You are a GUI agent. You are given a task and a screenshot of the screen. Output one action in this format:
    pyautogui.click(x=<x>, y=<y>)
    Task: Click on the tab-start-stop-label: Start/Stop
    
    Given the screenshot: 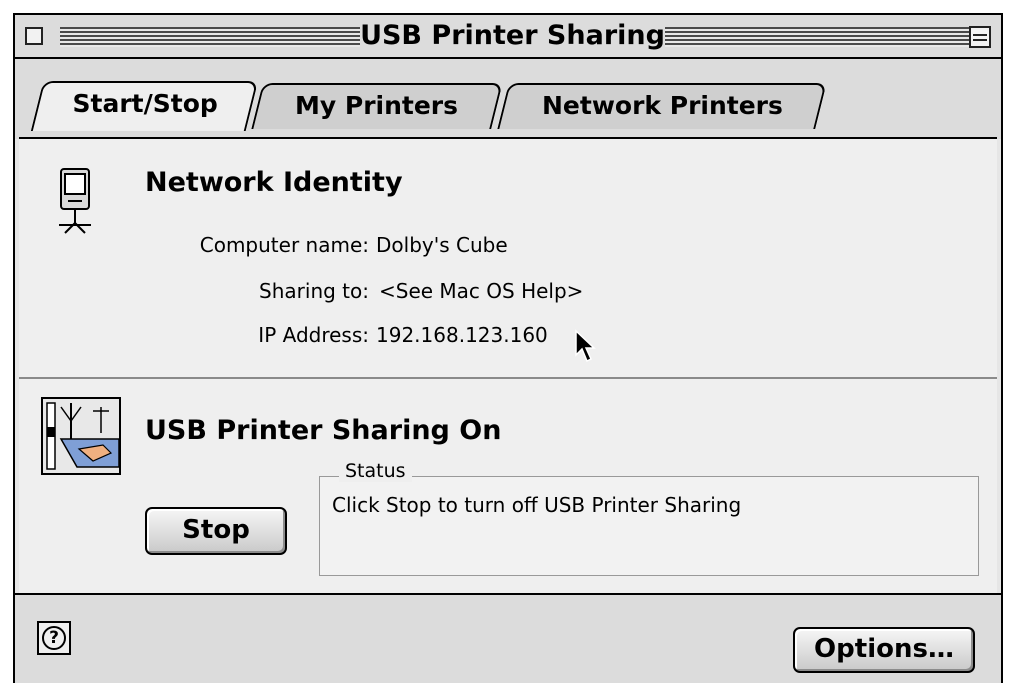 What is the action you would take?
    pyautogui.click(x=145, y=103)
    